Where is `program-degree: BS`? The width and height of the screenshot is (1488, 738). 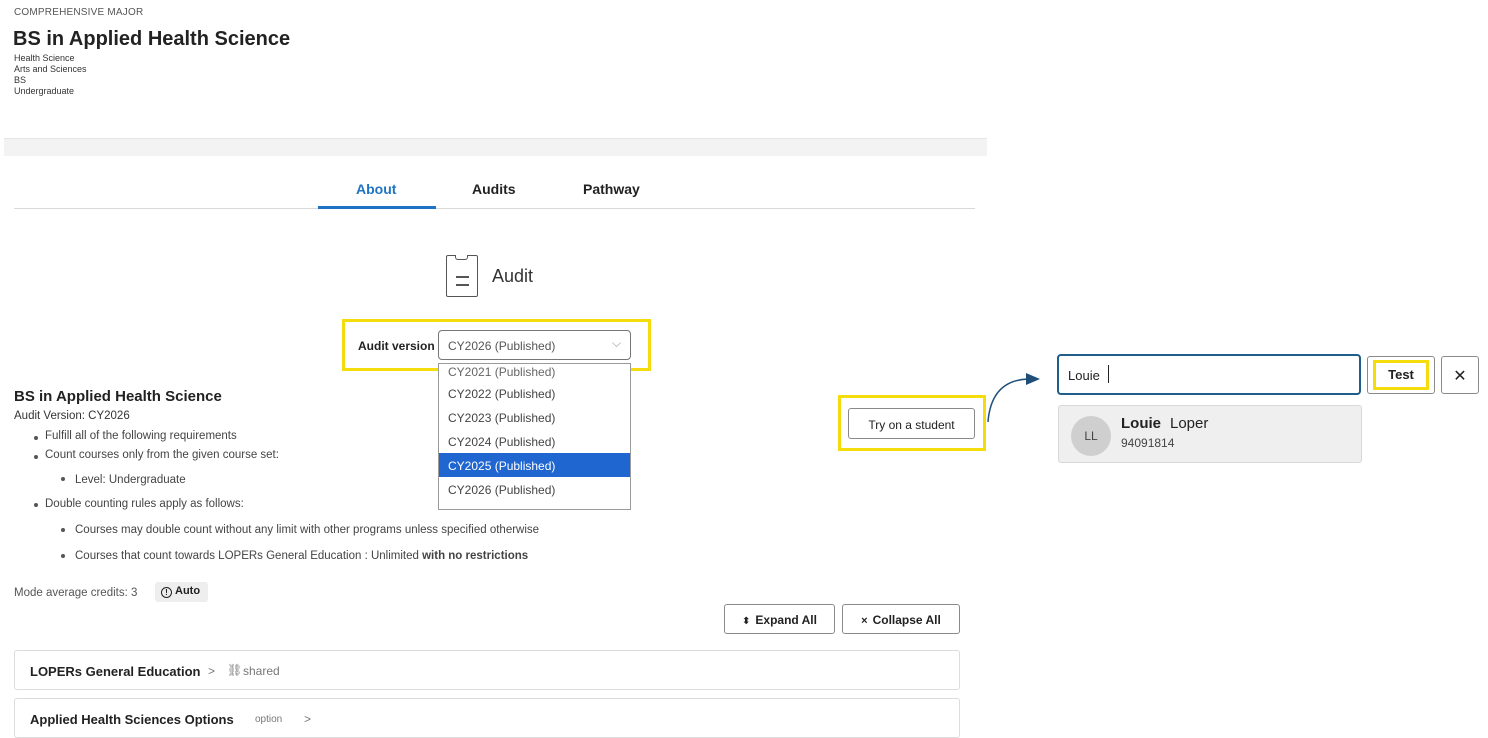
program-degree: BS is located at coordinates (20, 80).